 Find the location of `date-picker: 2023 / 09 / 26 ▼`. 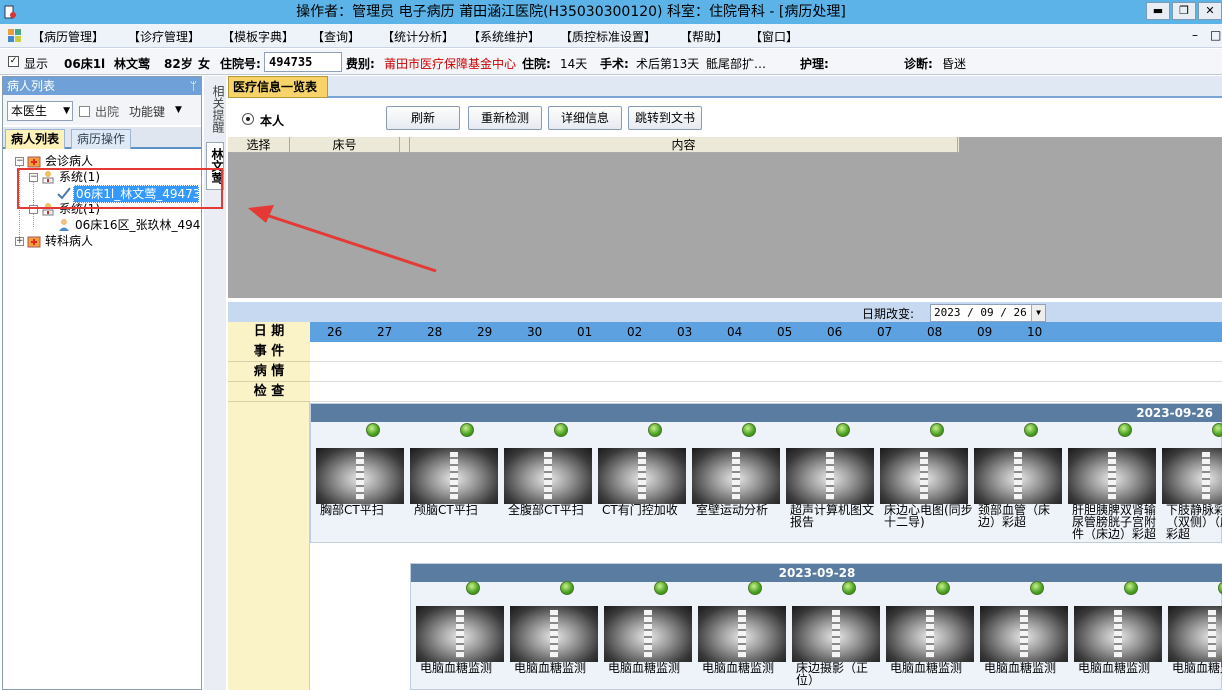

date-picker: 2023 / 09 / 26 ▼ is located at coordinates (988, 313).